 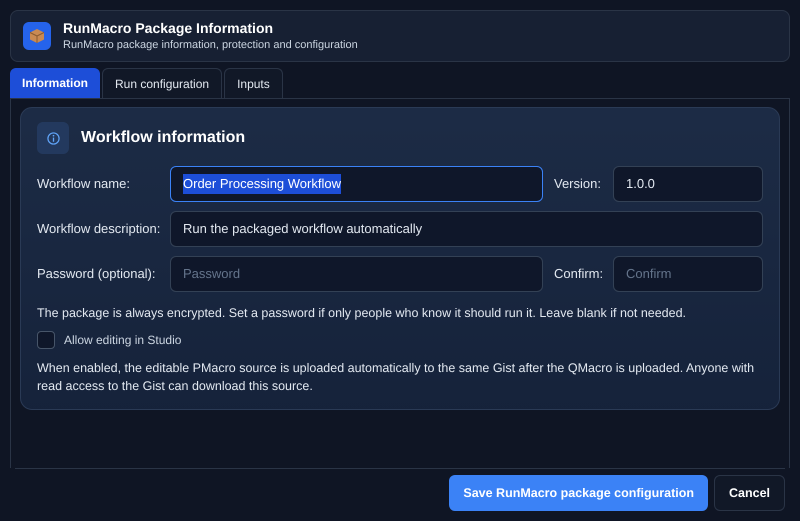 I want to click on input-field: Order Processing Workflow, so click(x=356, y=184).